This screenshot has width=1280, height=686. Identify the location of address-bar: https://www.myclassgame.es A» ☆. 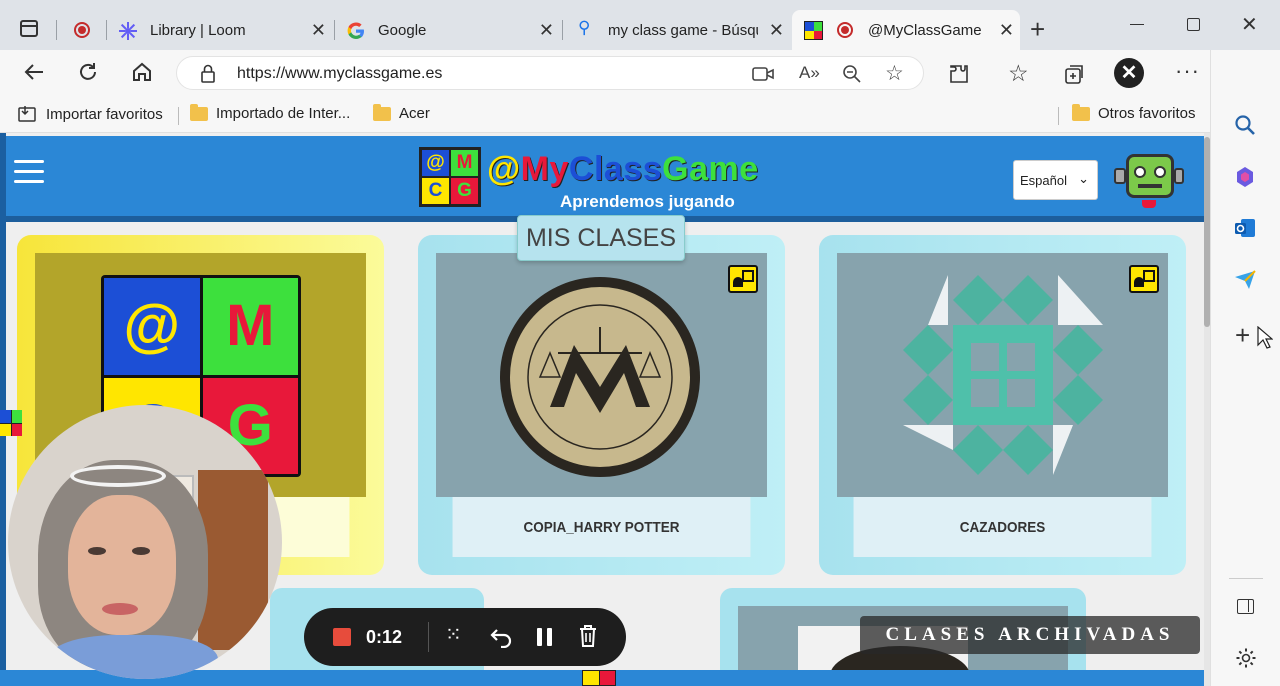
(550, 73).